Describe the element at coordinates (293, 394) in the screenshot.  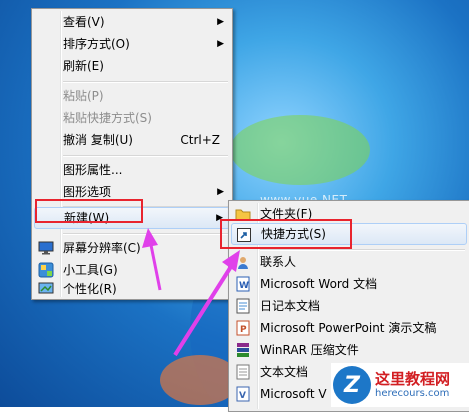
I see `menu-item-label: Microsoft V` at that location.